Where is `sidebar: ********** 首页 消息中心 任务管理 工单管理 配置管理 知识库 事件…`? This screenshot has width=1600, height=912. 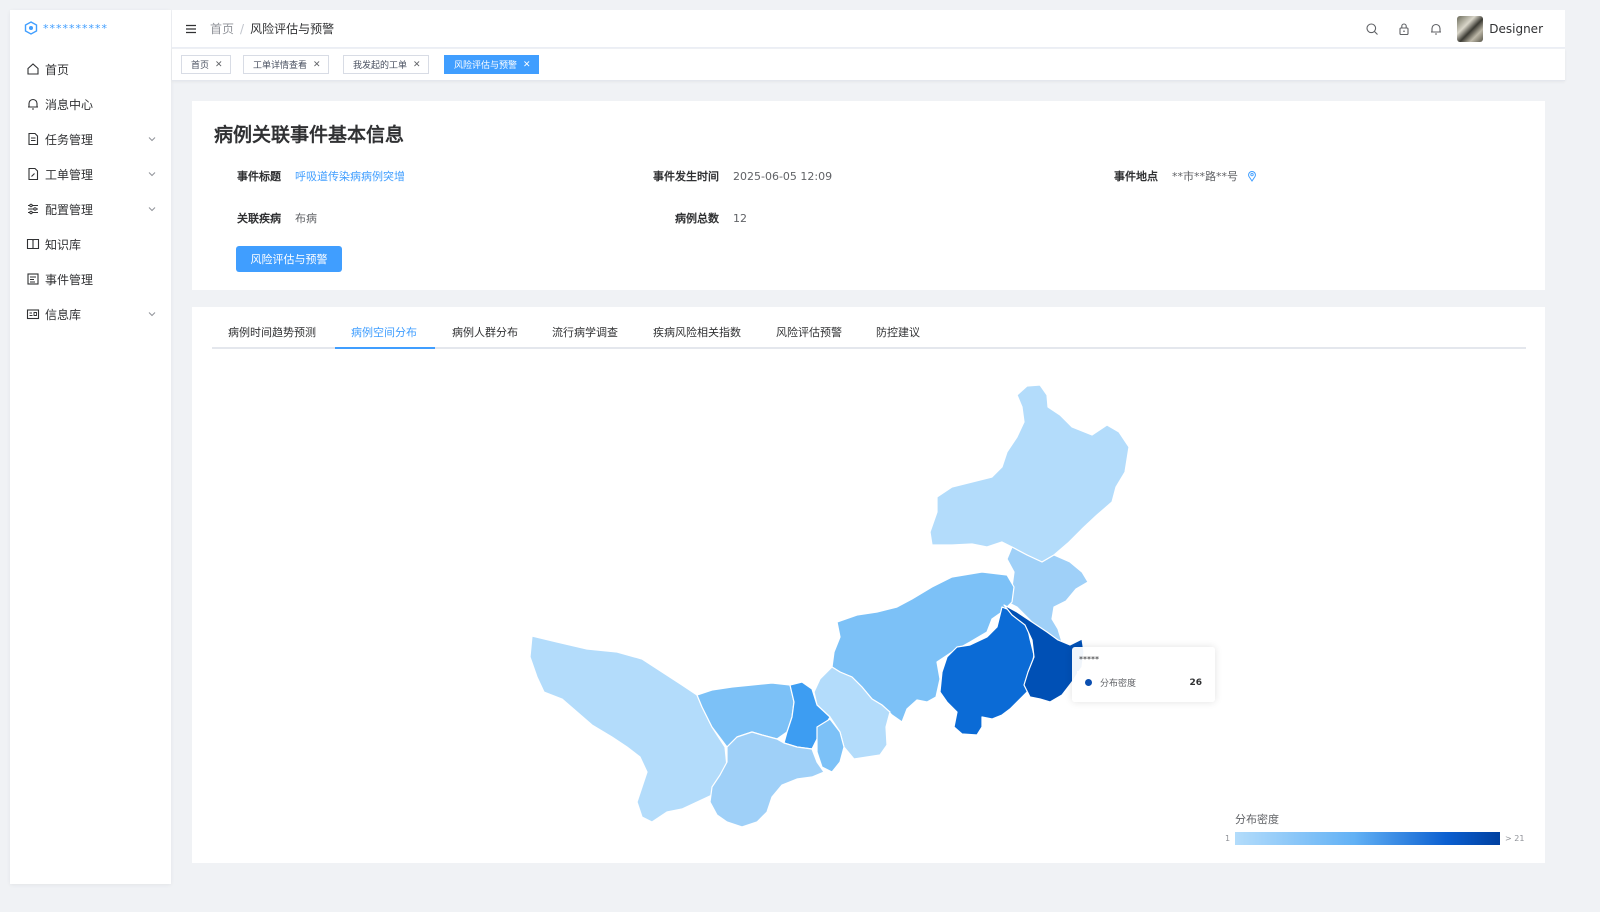
sidebar: ********** 首页 消息中心 任务管理 工单管理 配置管理 知识库 事件… is located at coordinates (90, 447).